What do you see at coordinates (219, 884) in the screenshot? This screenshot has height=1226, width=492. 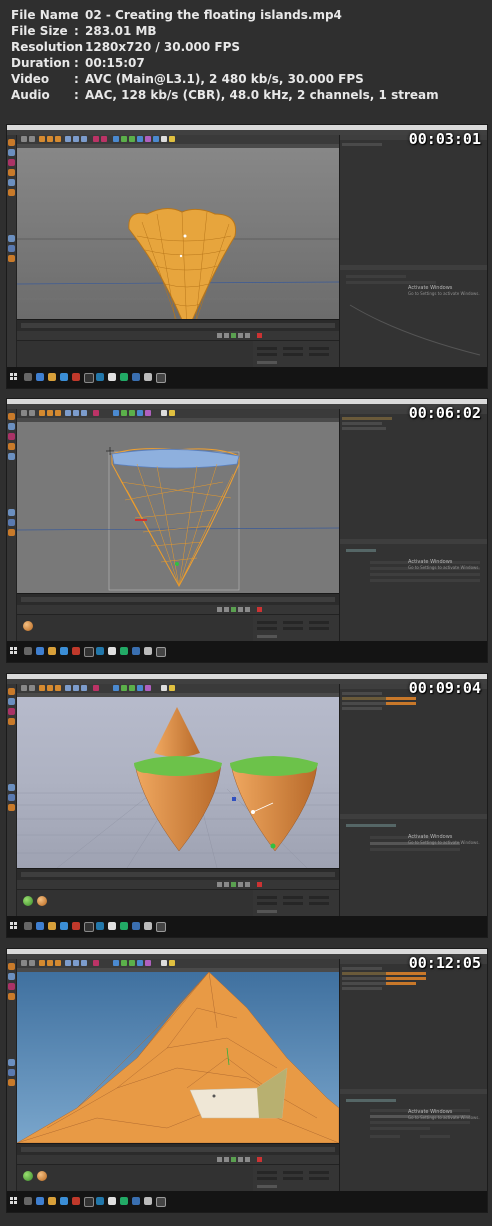 I see `first-frame-button` at bounding box center [219, 884].